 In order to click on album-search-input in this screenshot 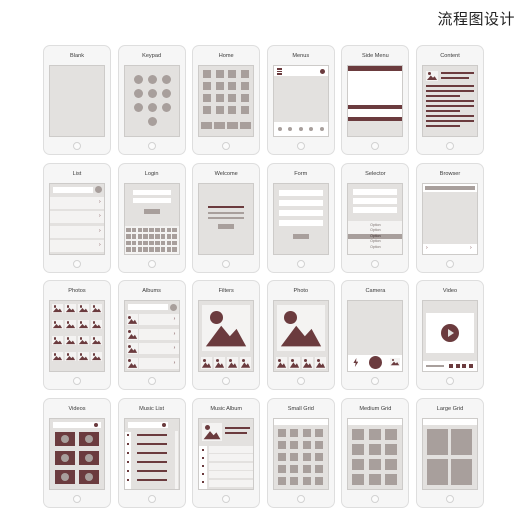, I will do `click(147, 307)`.